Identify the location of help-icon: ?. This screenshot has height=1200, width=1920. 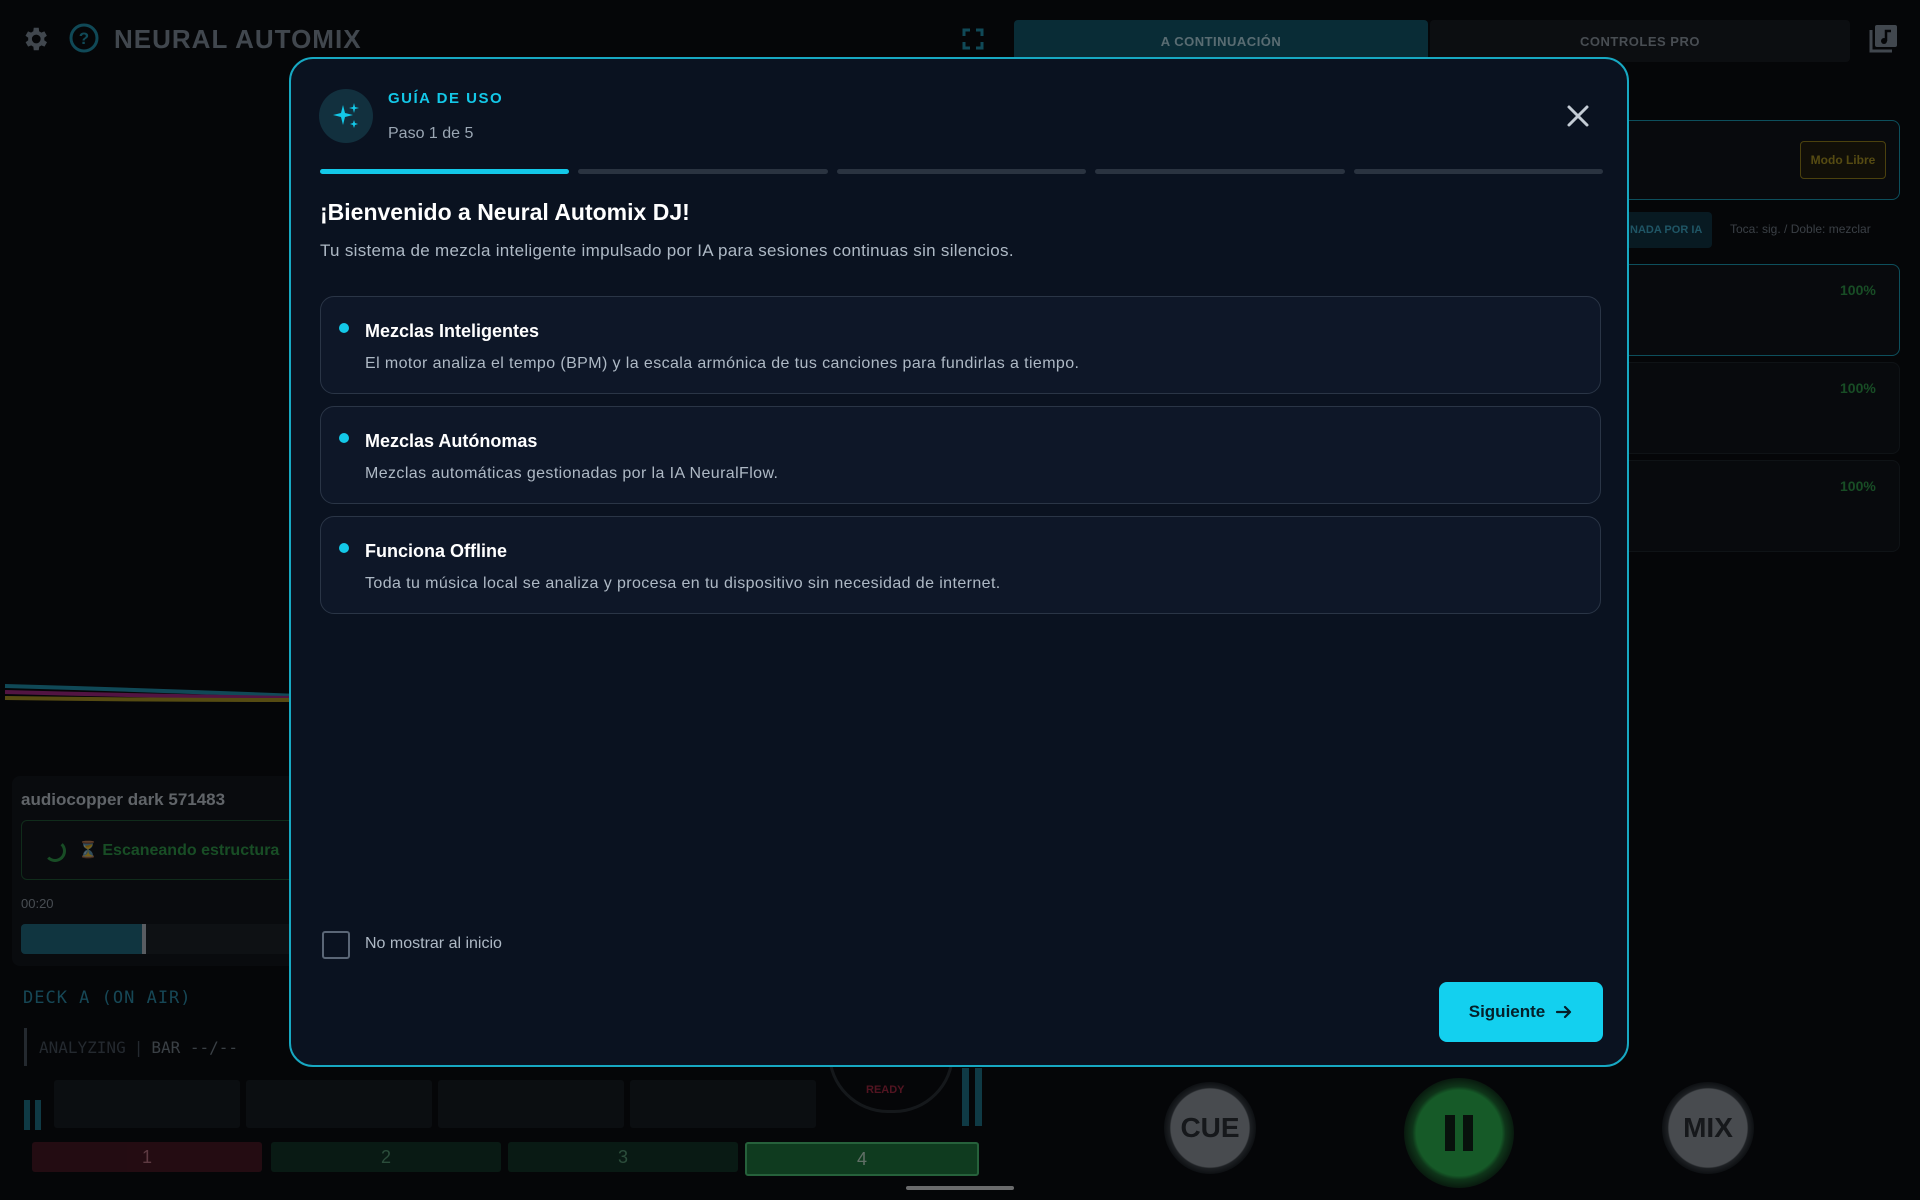
(84, 38).